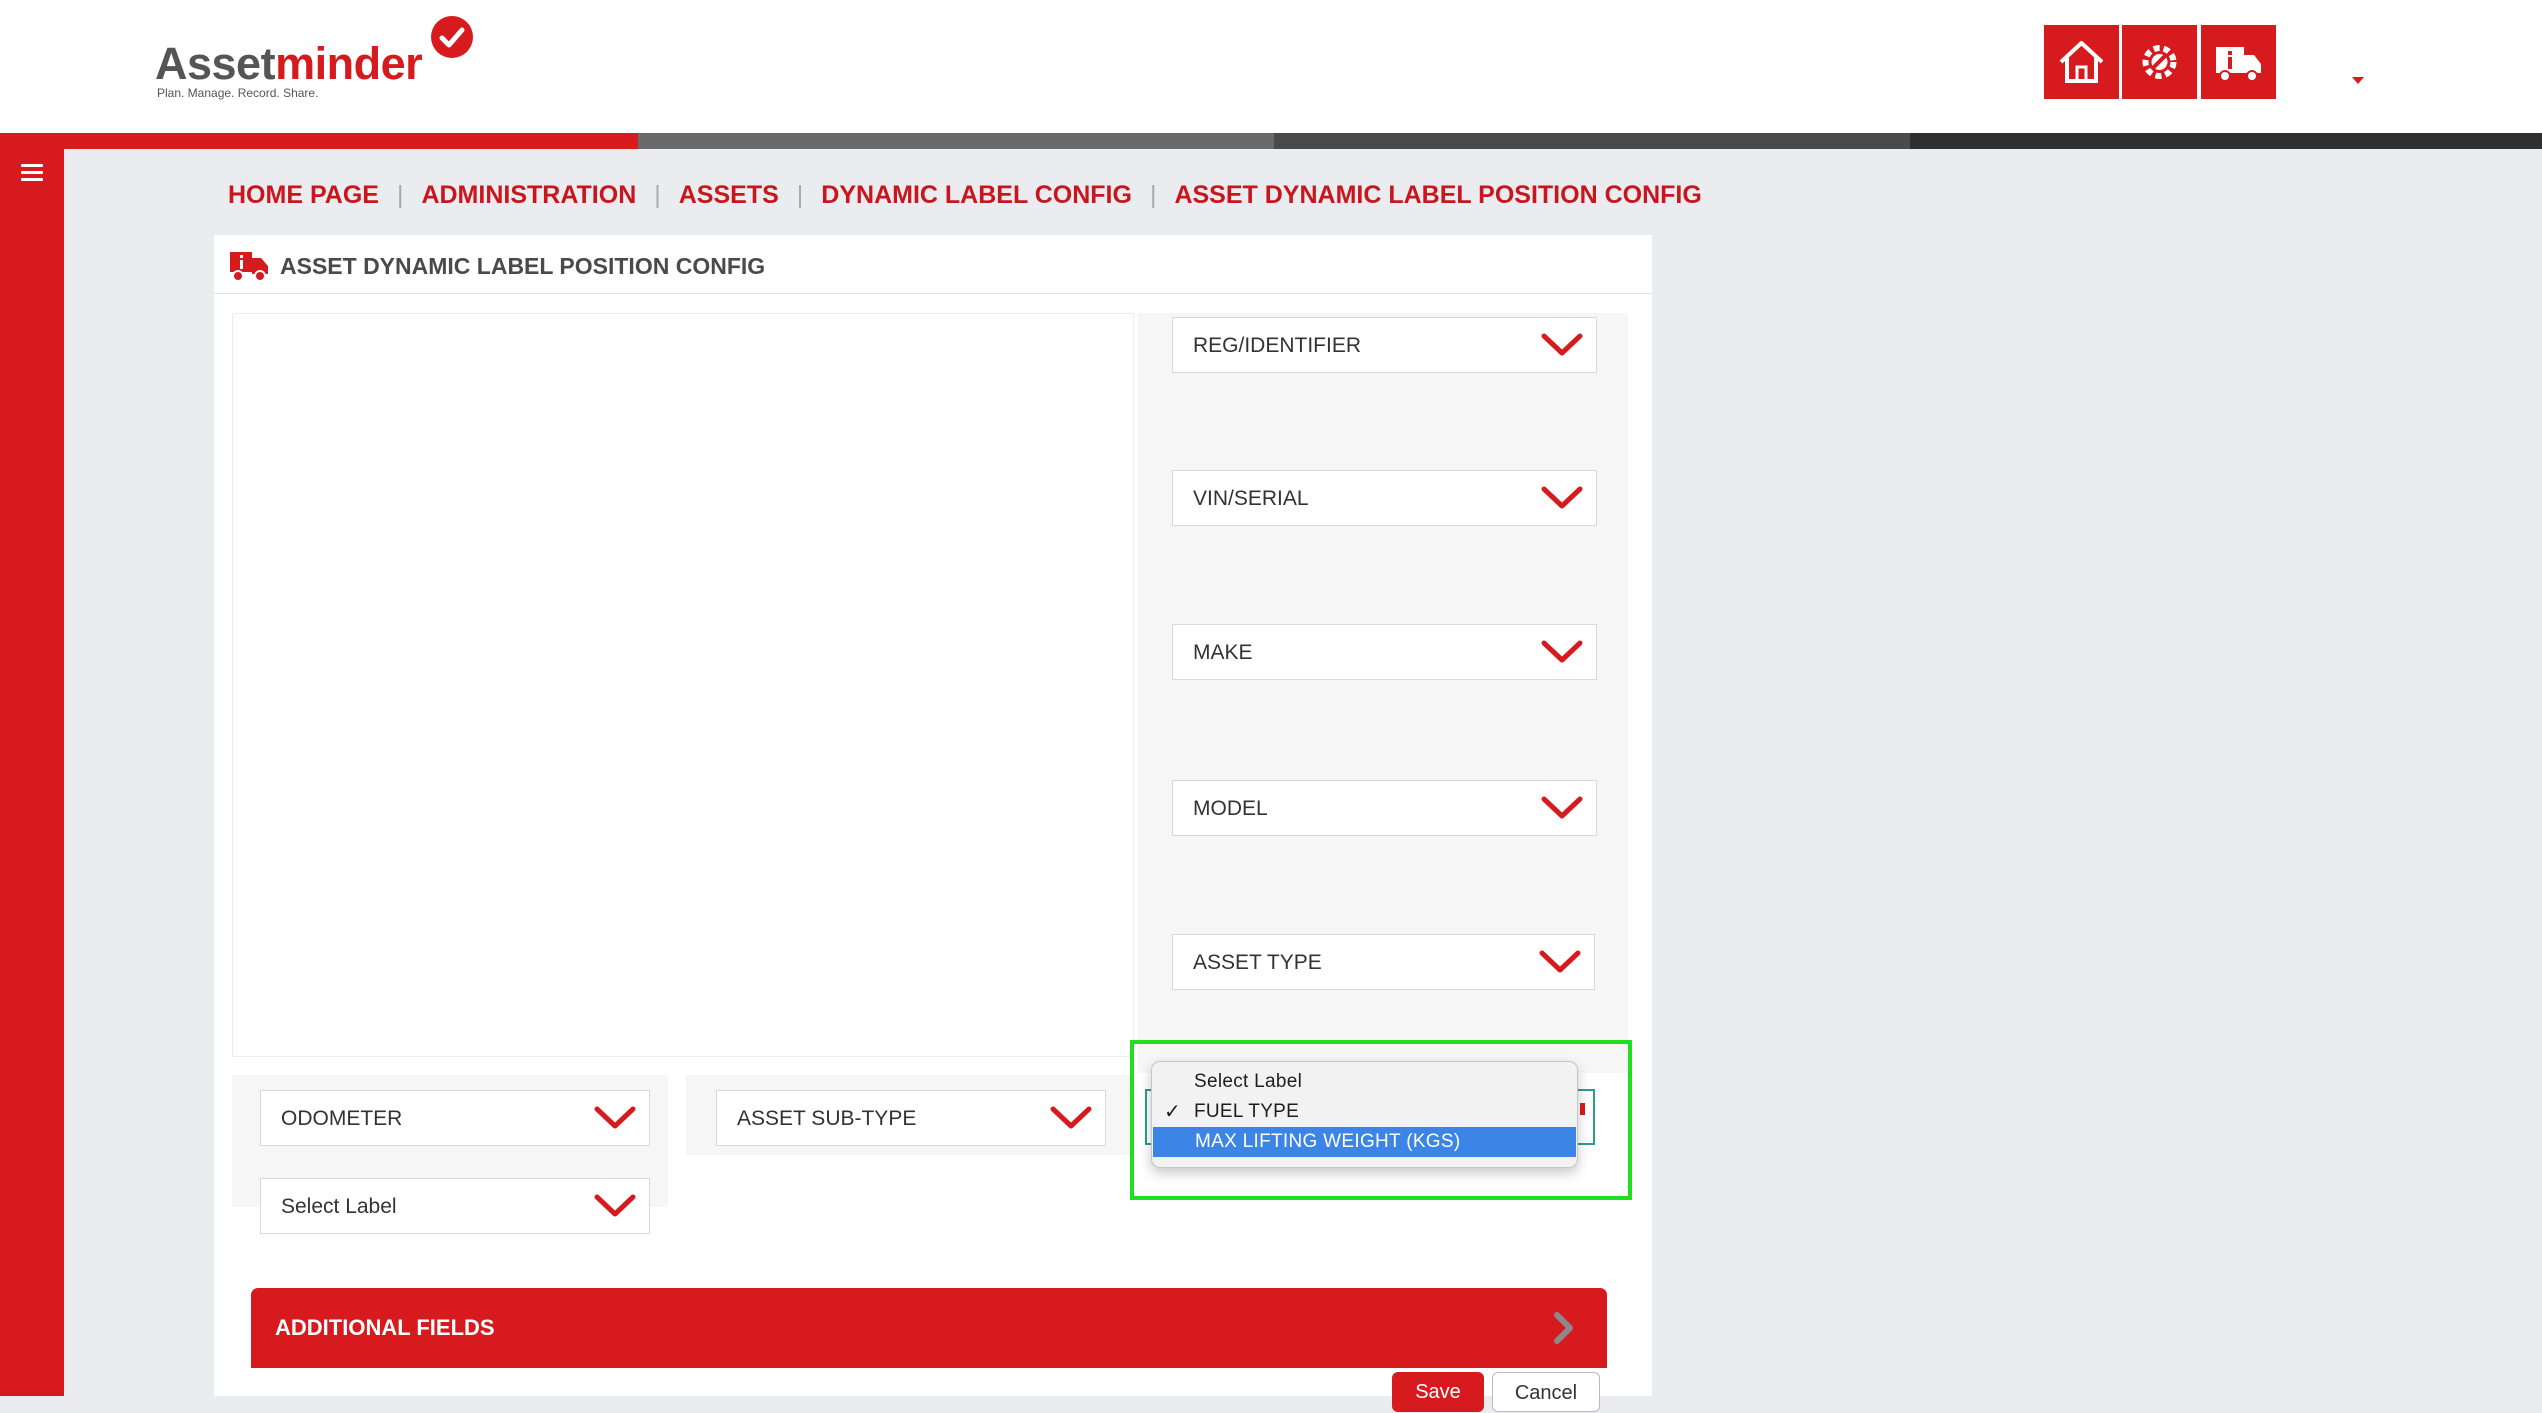  I want to click on home-icon, so click(2081, 62).